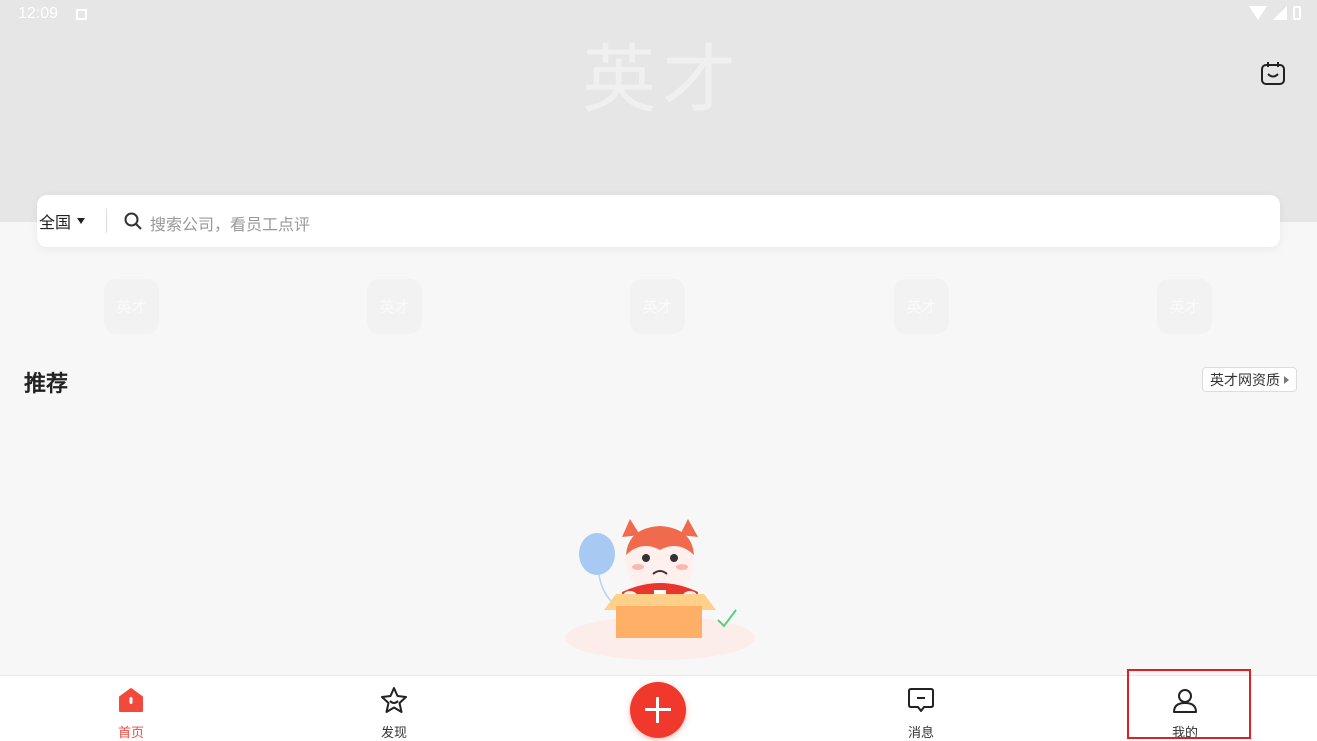 Image resolution: width=1317 pixels, height=741 pixels. I want to click on add-post-button, so click(658, 710).